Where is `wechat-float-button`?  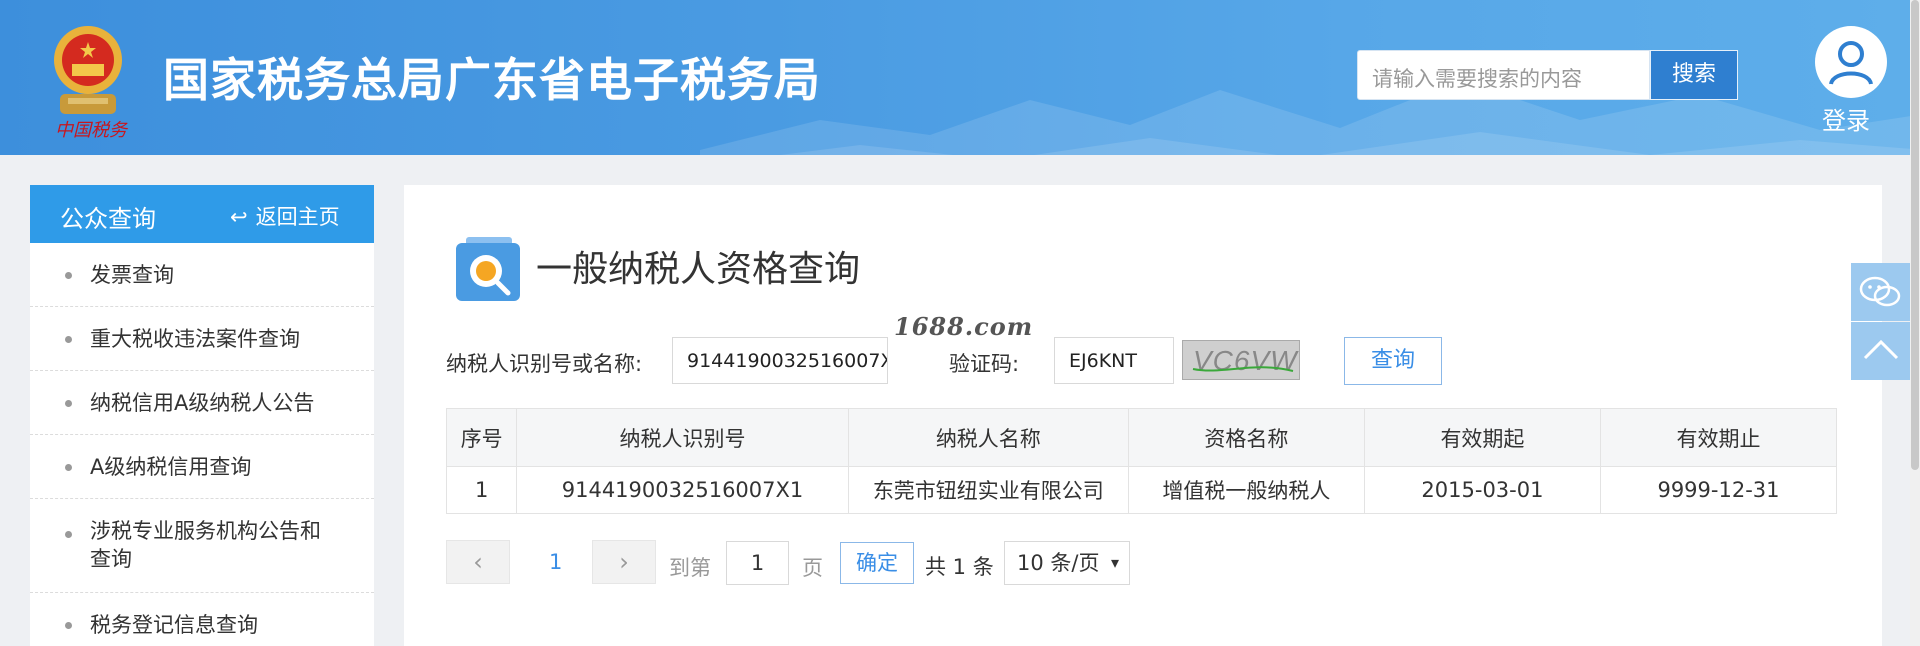
wechat-float-button is located at coordinates (1881, 292).